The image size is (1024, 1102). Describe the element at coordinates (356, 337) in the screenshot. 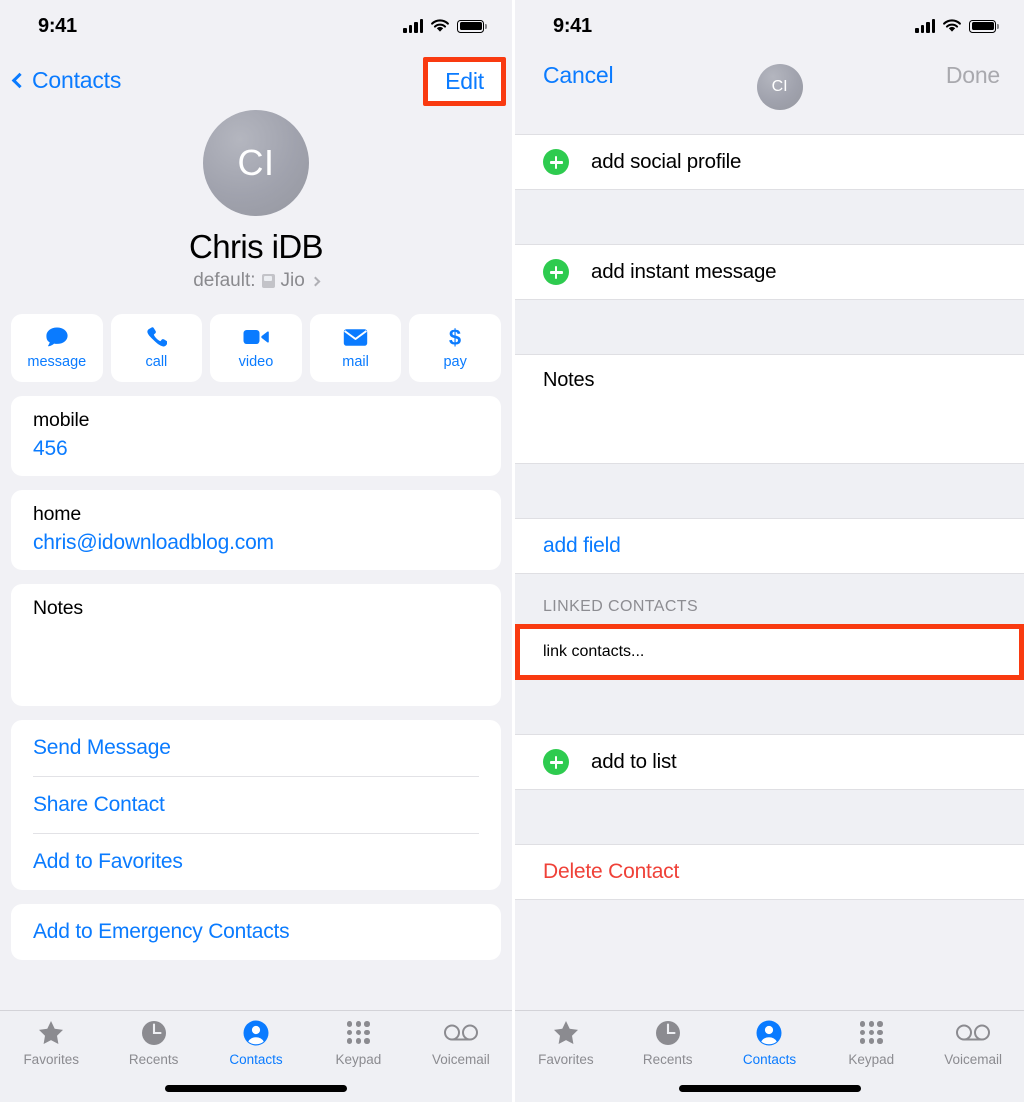

I see `envelope-icon` at that location.